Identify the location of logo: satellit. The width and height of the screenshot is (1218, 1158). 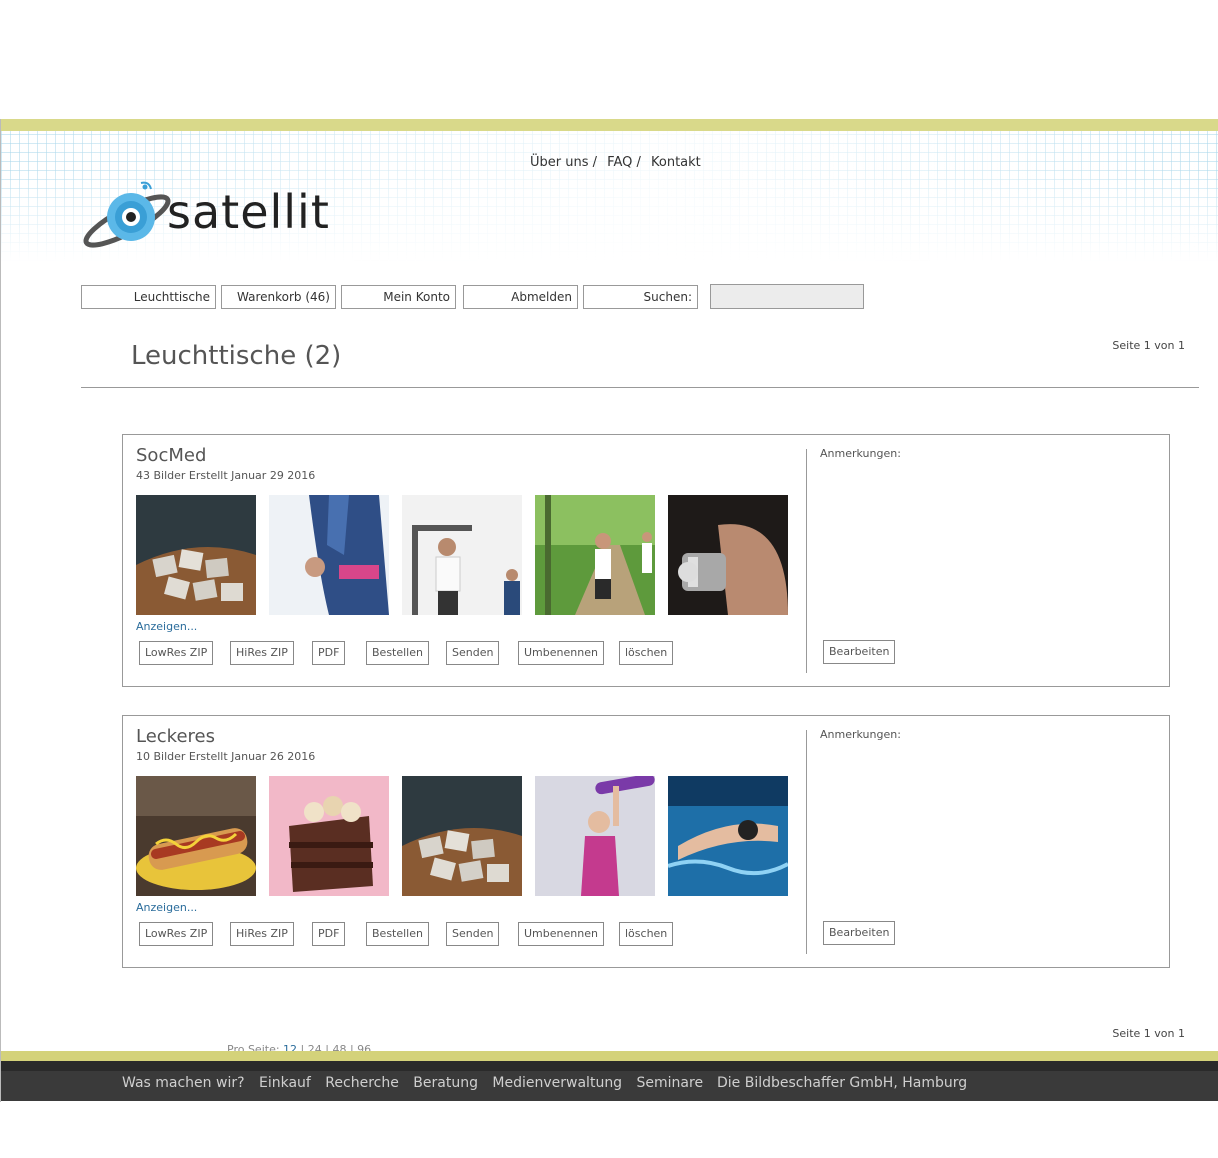
(209, 217).